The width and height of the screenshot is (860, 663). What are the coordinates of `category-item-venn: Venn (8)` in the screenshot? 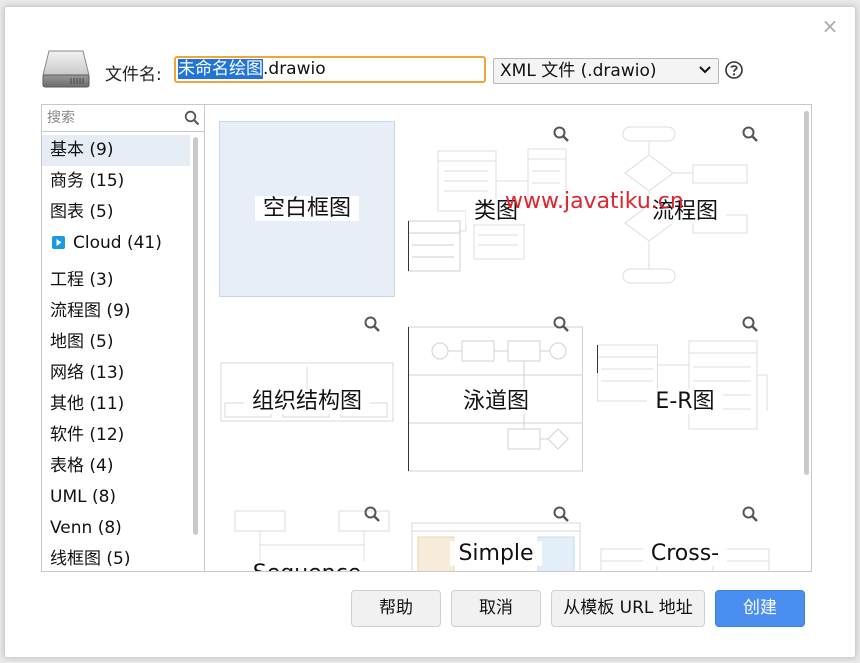 It's located at (116, 528).